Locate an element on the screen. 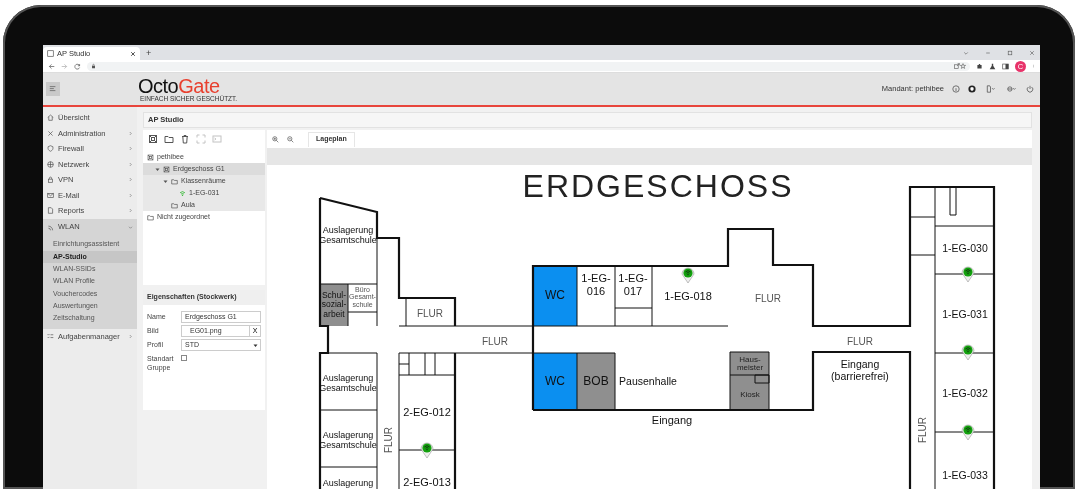  zoom-in-icon is located at coordinates (275, 139).